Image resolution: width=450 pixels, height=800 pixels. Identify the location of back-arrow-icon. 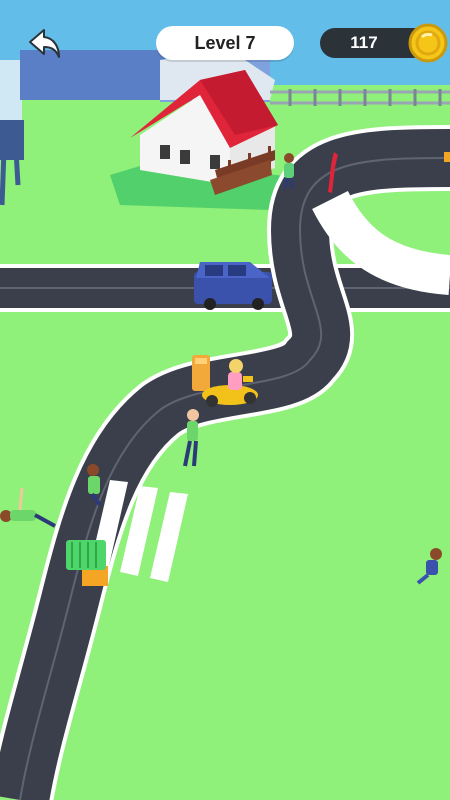
(44, 43).